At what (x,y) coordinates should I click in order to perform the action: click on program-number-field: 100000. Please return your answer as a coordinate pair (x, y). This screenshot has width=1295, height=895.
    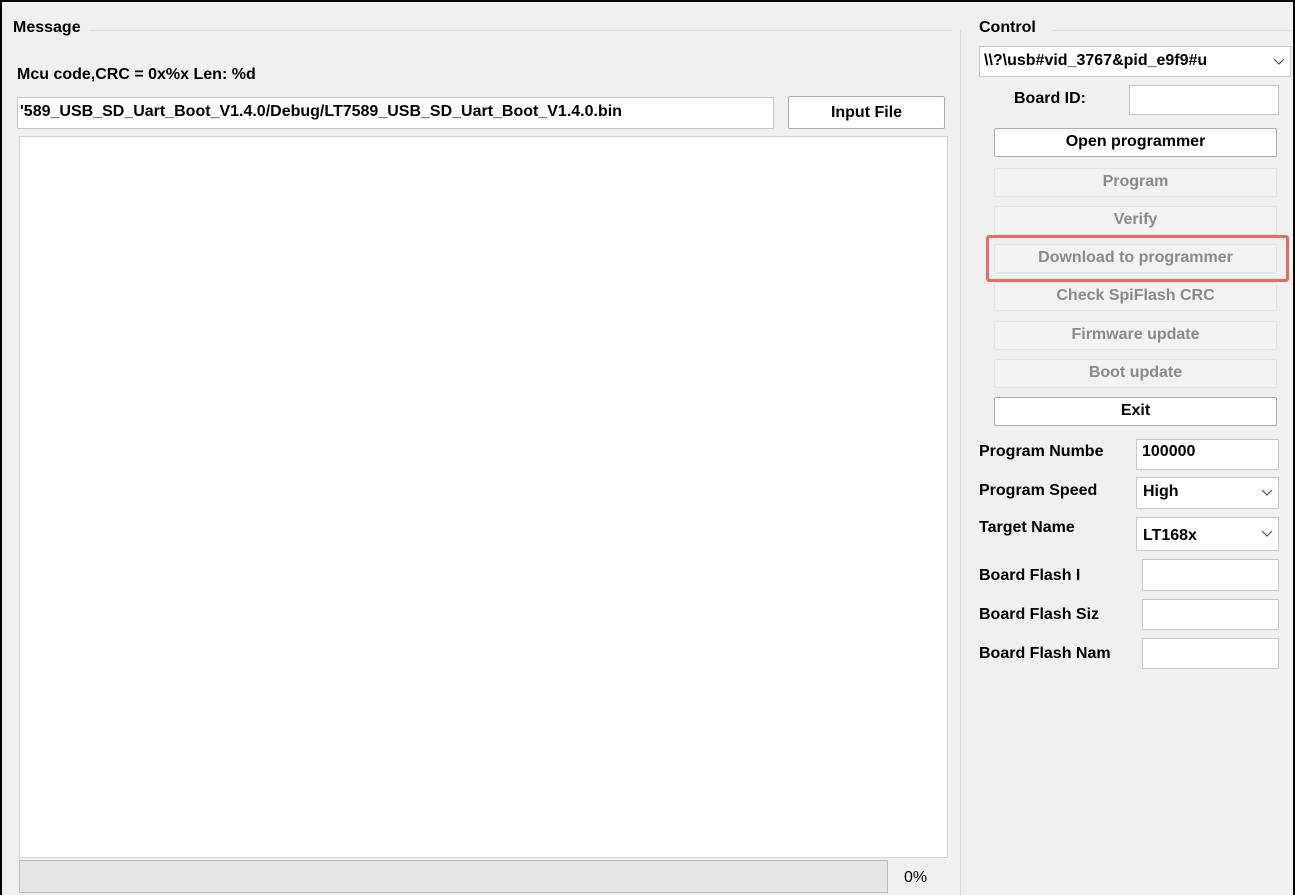
    Looking at the image, I should click on (1207, 454).